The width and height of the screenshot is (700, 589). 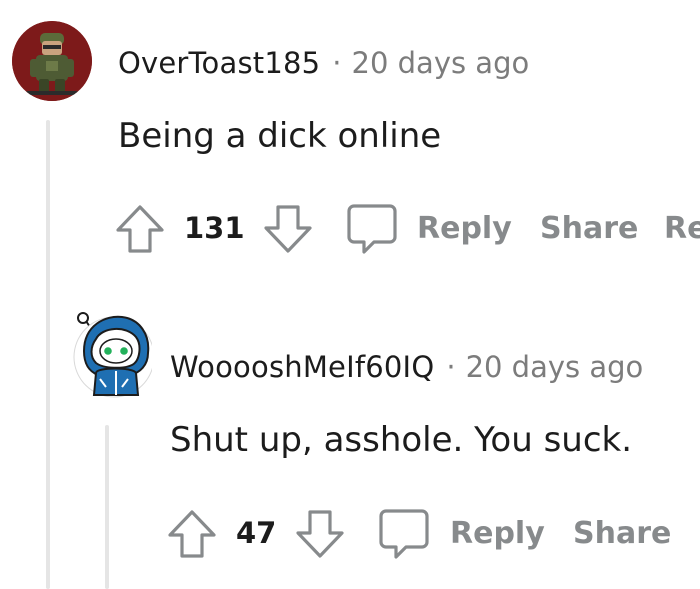 I want to click on comment-body: Shut up, asshole. You suck., so click(x=401, y=440).